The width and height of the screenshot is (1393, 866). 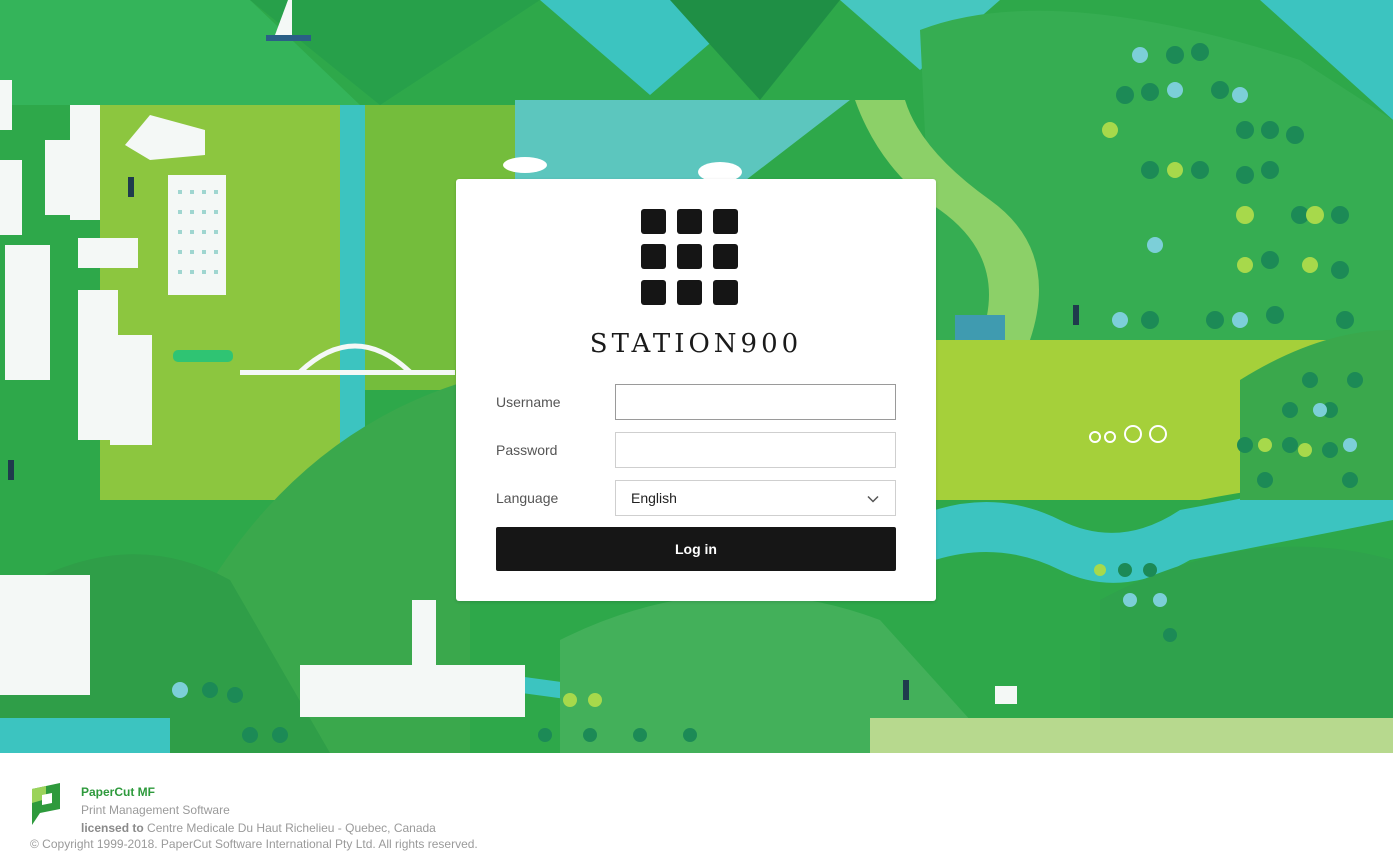 I want to click on password-input, so click(x=755, y=450).